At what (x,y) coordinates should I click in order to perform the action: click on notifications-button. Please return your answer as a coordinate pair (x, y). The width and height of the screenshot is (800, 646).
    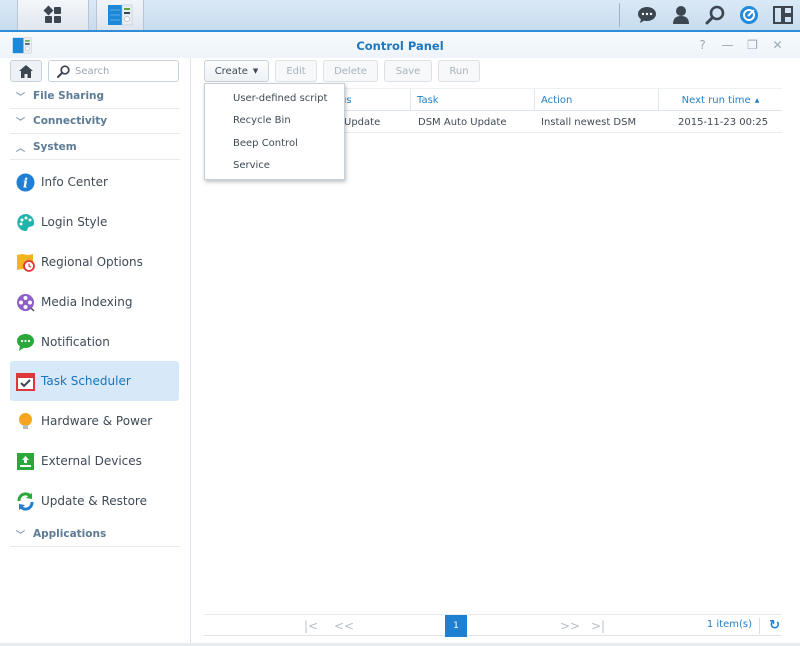
    Looking at the image, I should click on (647, 15).